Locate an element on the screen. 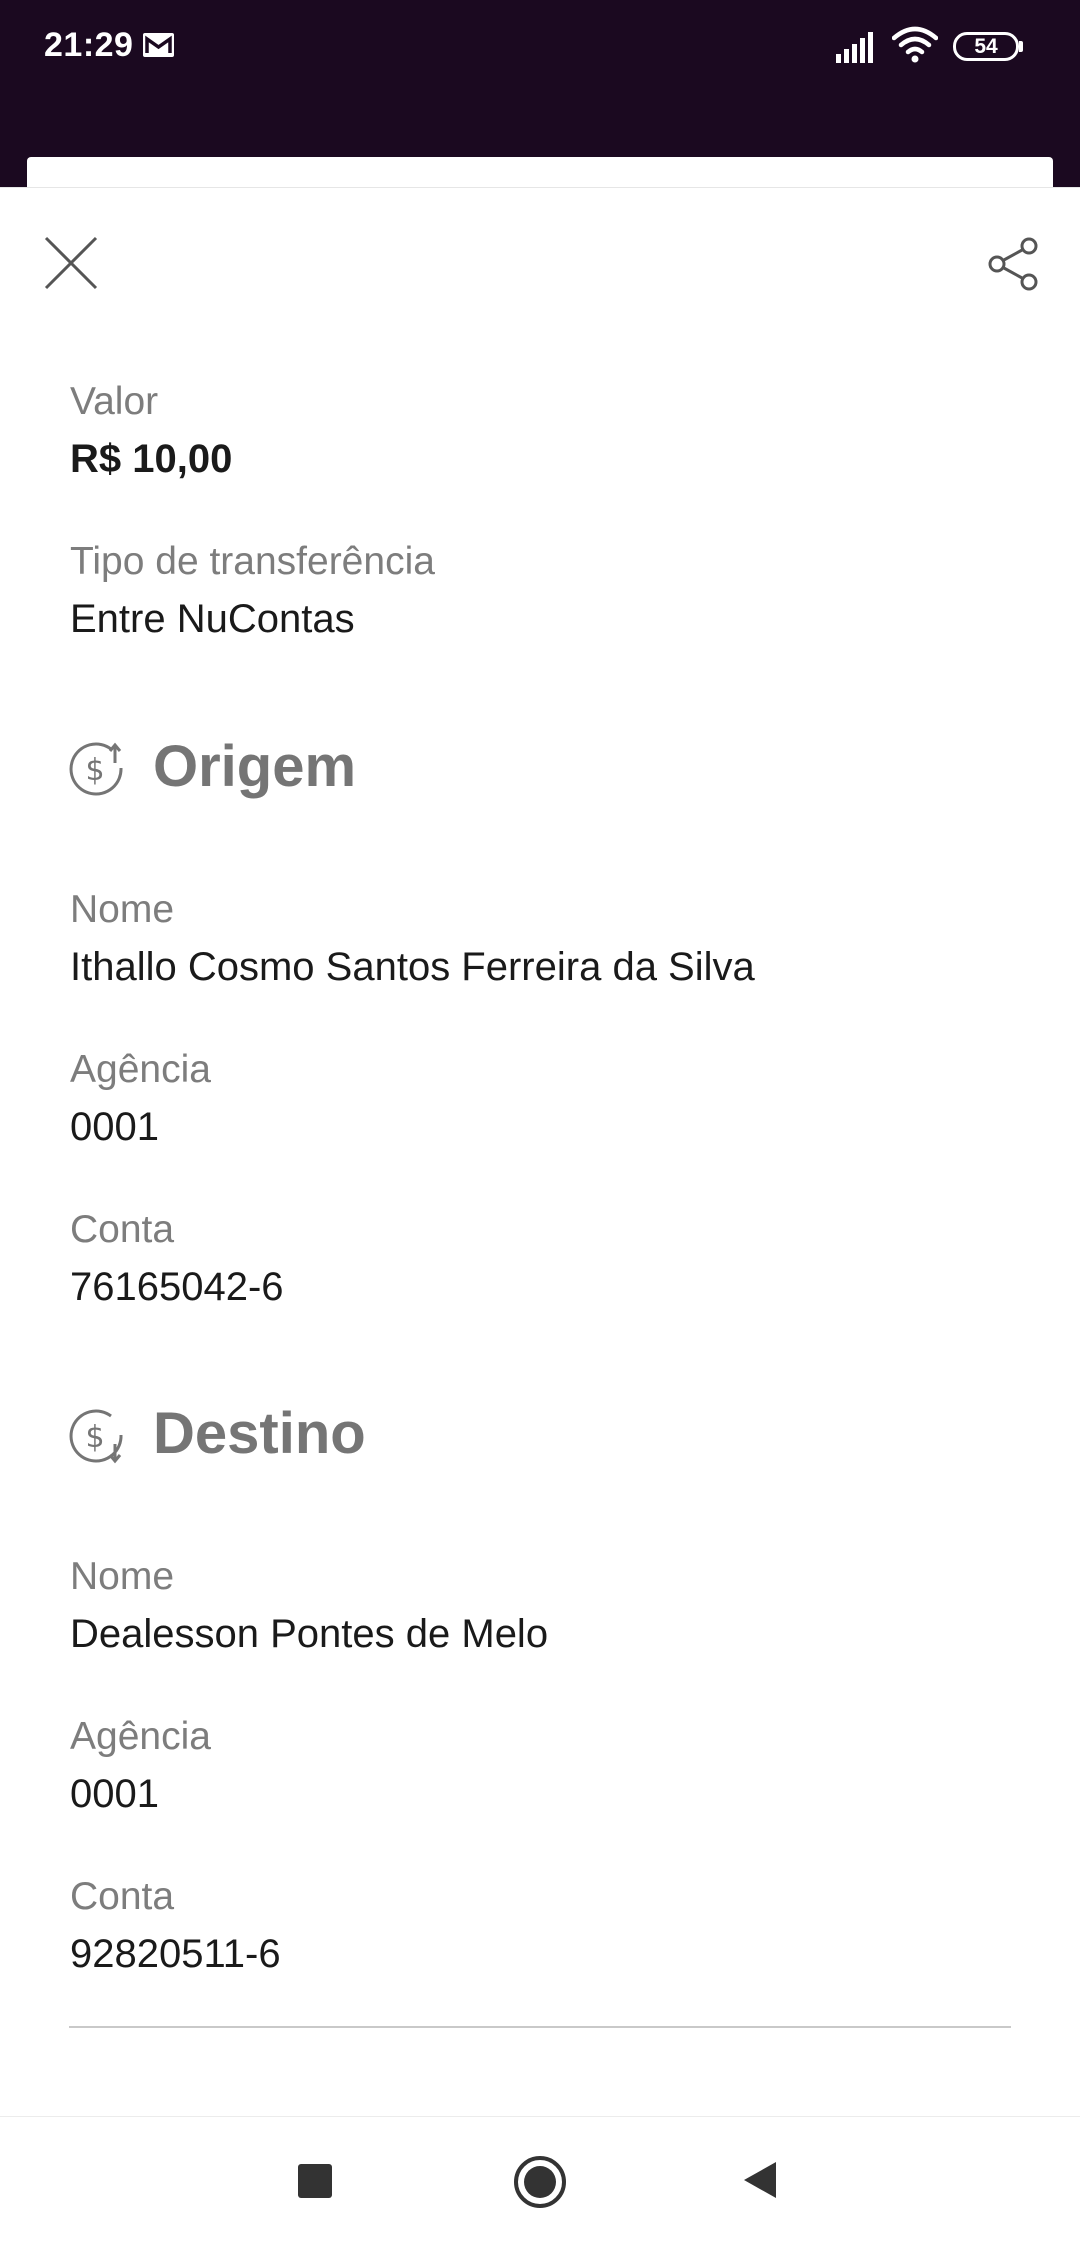 The width and height of the screenshot is (1080, 2247). destination-name-label: Nome is located at coordinates (122, 1576).